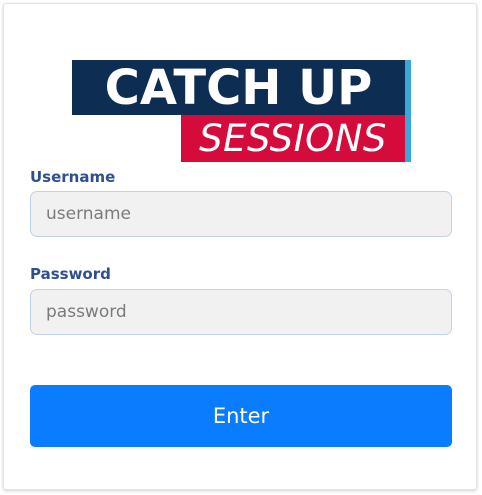 Image resolution: width=482 pixels, height=495 pixels. I want to click on logo-accent-stripe, so click(408, 111).